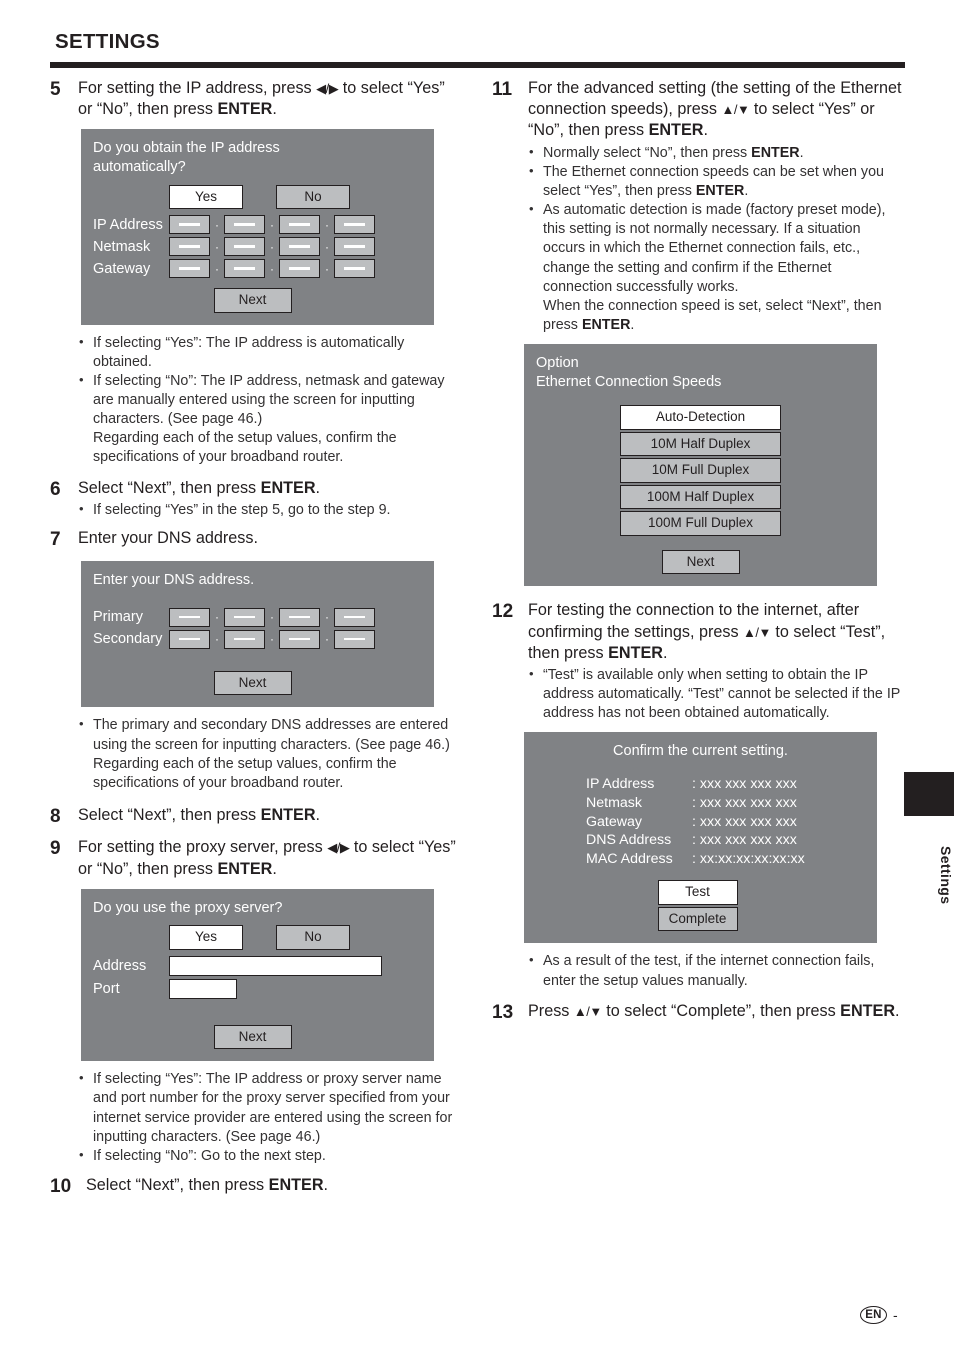 The image size is (954, 1354). What do you see at coordinates (697, 919) in the screenshot?
I see `complete-button: Complete` at bounding box center [697, 919].